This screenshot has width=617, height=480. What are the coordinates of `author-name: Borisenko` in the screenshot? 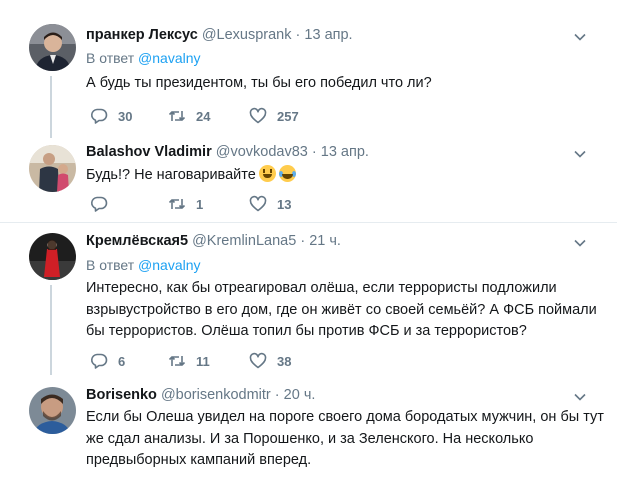 It's located at (121, 395).